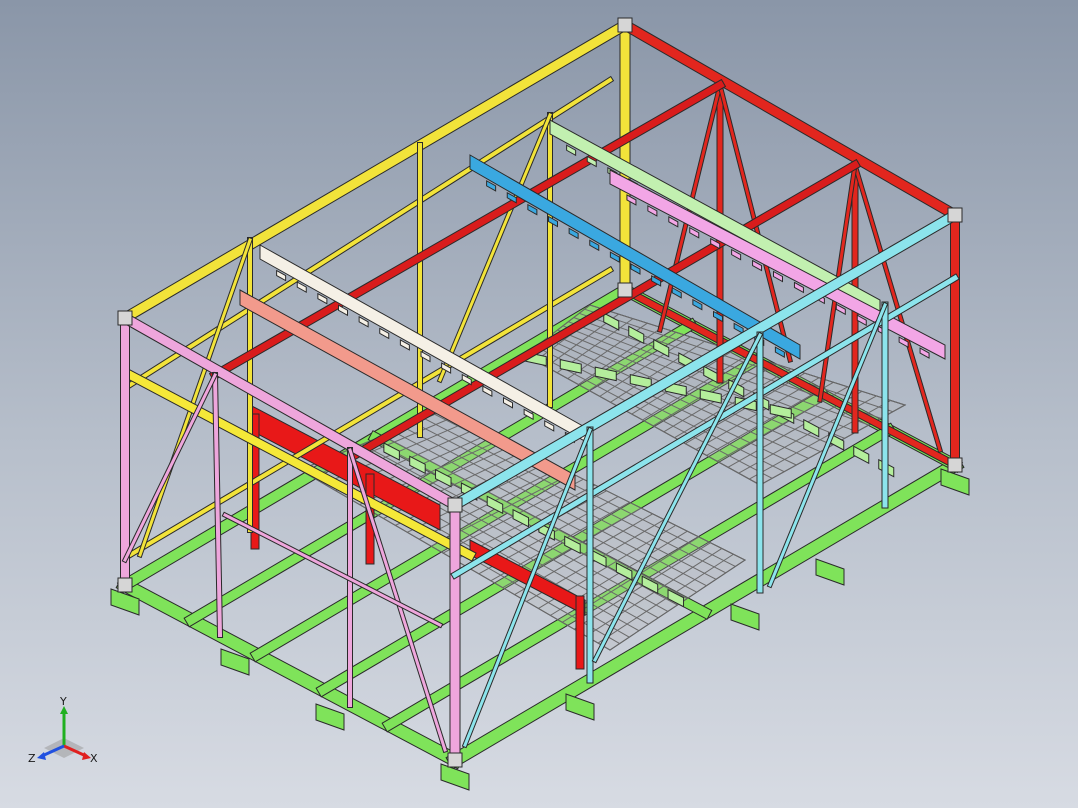  I want to click on z-label: Z, so click(32, 758).